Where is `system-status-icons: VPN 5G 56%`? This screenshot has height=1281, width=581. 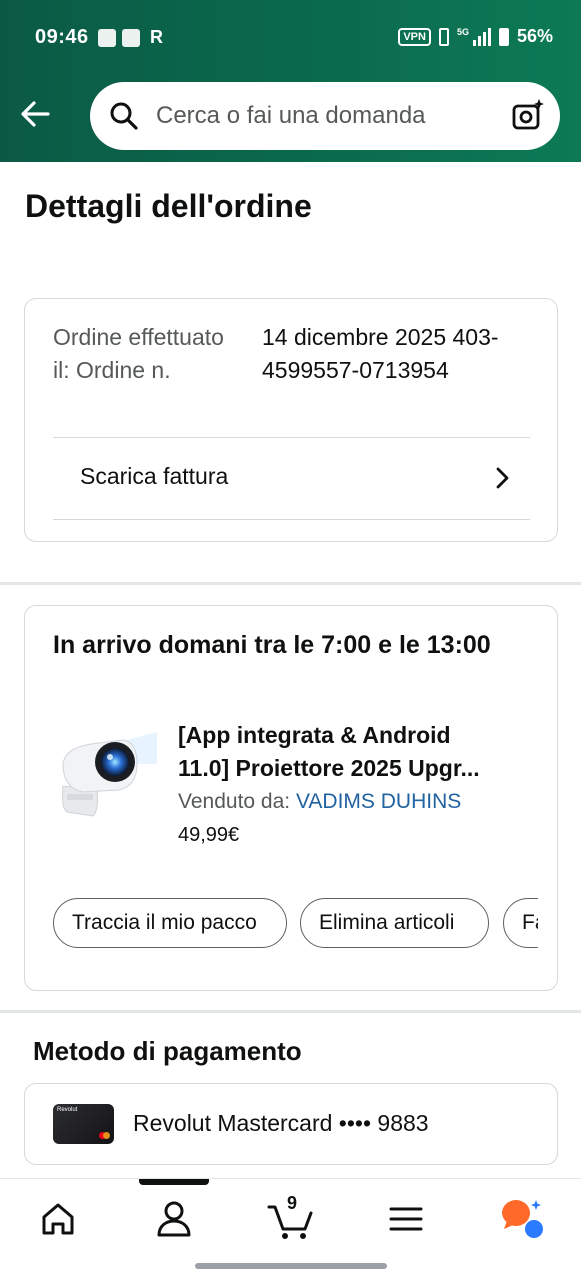 system-status-icons: VPN 5G 56% is located at coordinates (475, 36).